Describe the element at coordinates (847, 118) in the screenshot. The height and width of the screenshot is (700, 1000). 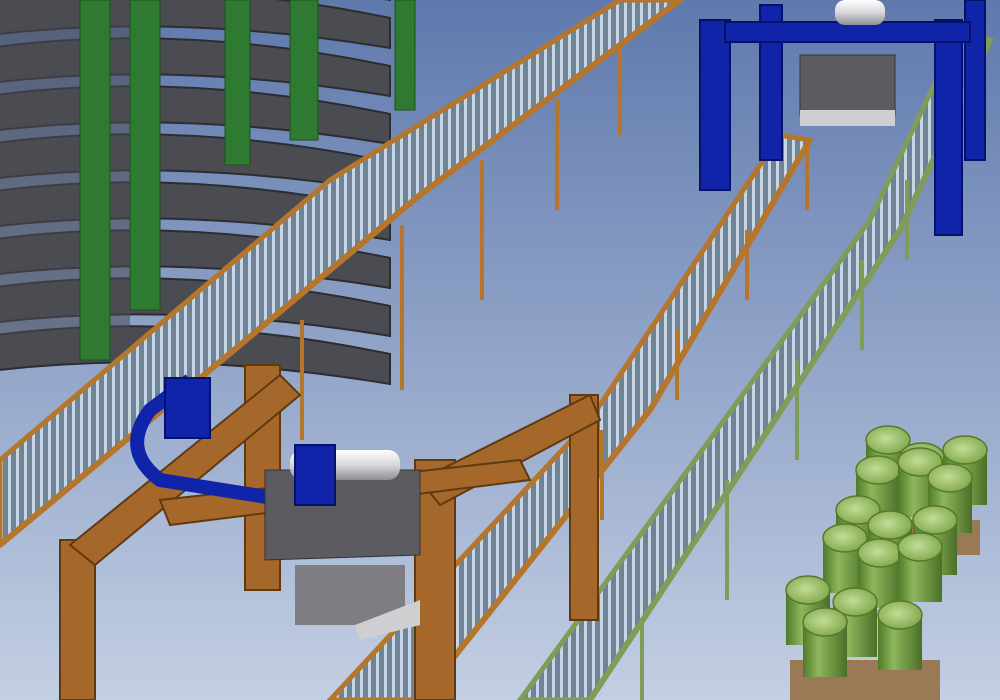
I see `vacuum-pad` at that location.